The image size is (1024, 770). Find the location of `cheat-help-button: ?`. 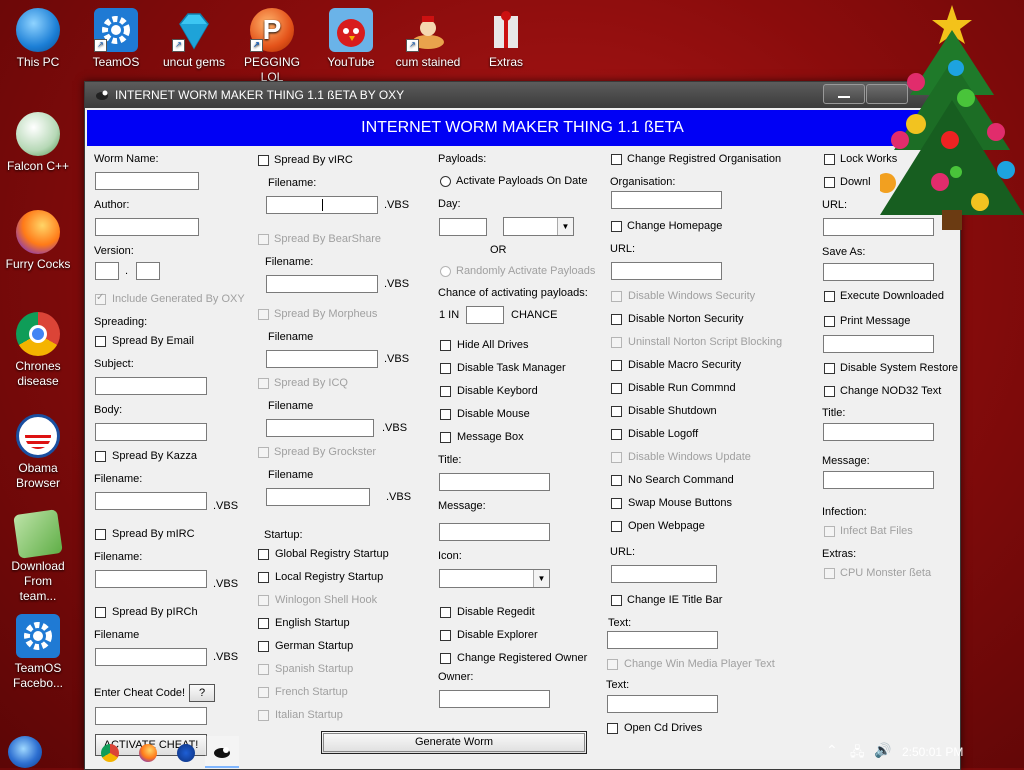

cheat-help-button: ? is located at coordinates (202, 693).